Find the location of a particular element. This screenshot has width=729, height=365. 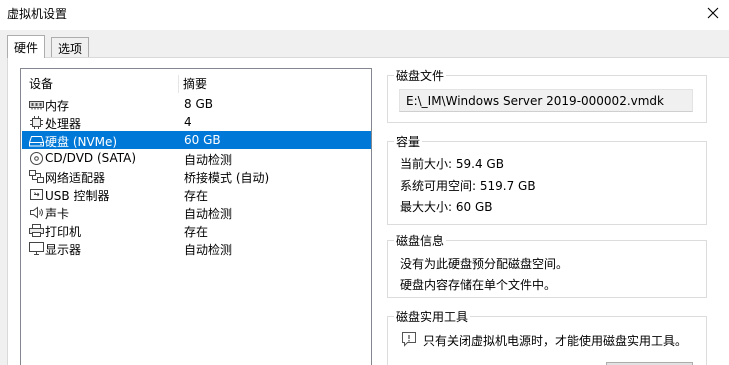

device-row-hard-disk: 硬盘 (NVMe) 60 GB is located at coordinates (196, 140).